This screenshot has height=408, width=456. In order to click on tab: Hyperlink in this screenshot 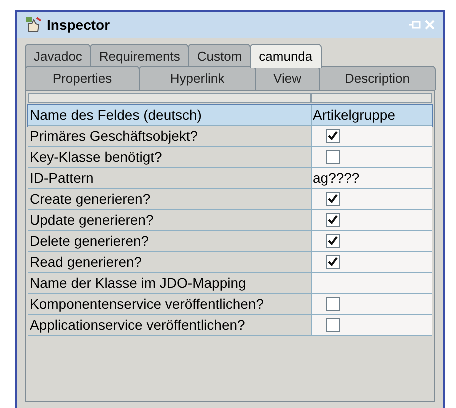, I will do `click(197, 78)`.